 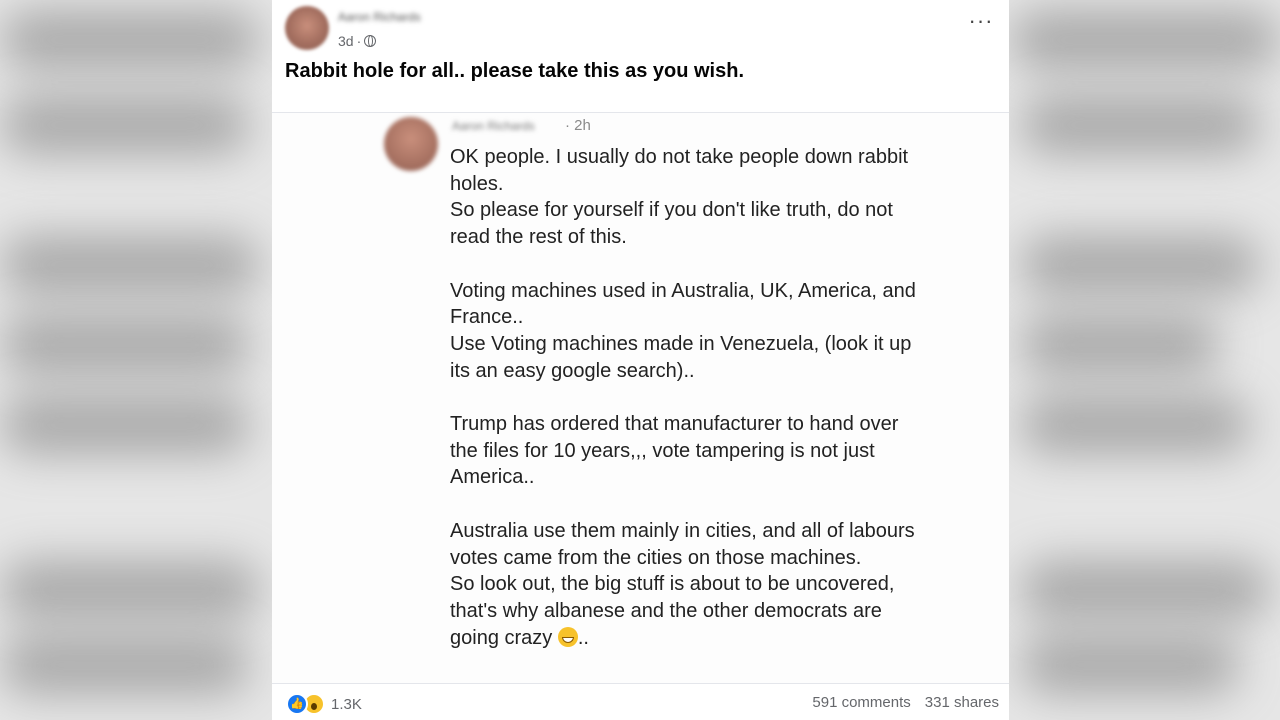 What do you see at coordinates (324, 704) in the screenshot?
I see `reactions-summary: 👍 1.3K` at bounding box center [324, 704].